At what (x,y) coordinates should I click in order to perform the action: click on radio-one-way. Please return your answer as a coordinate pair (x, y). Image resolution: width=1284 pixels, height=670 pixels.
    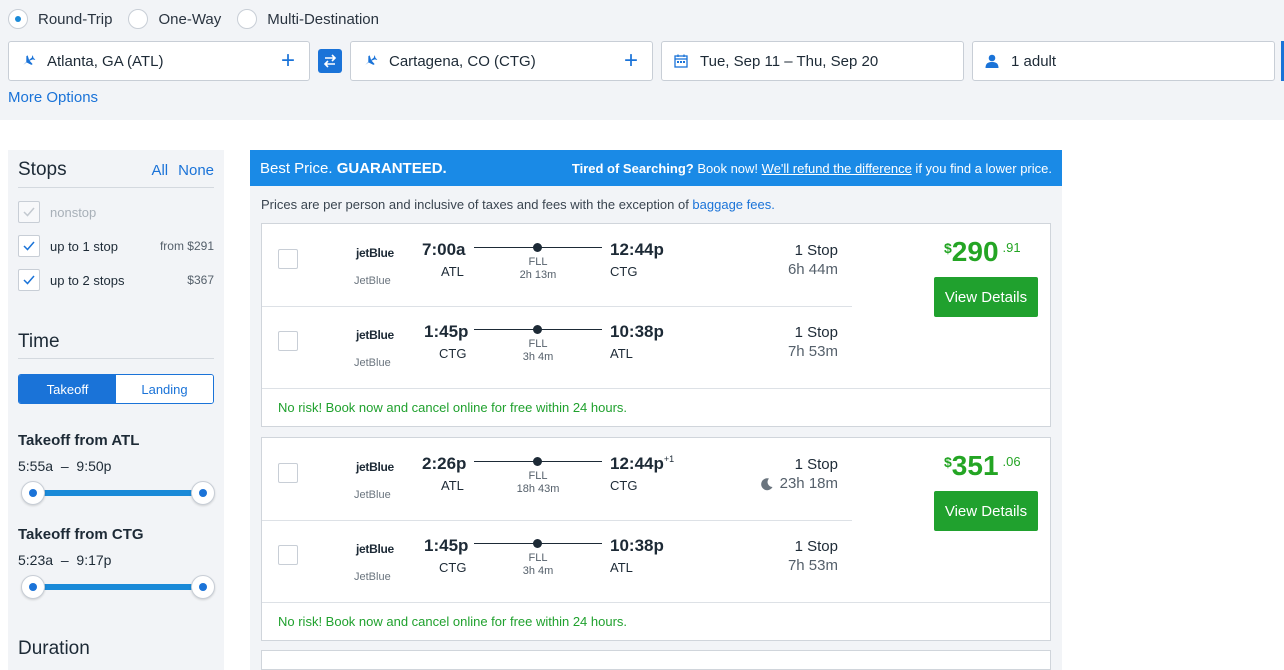
    Looking at the image, I should click on (138, 19).